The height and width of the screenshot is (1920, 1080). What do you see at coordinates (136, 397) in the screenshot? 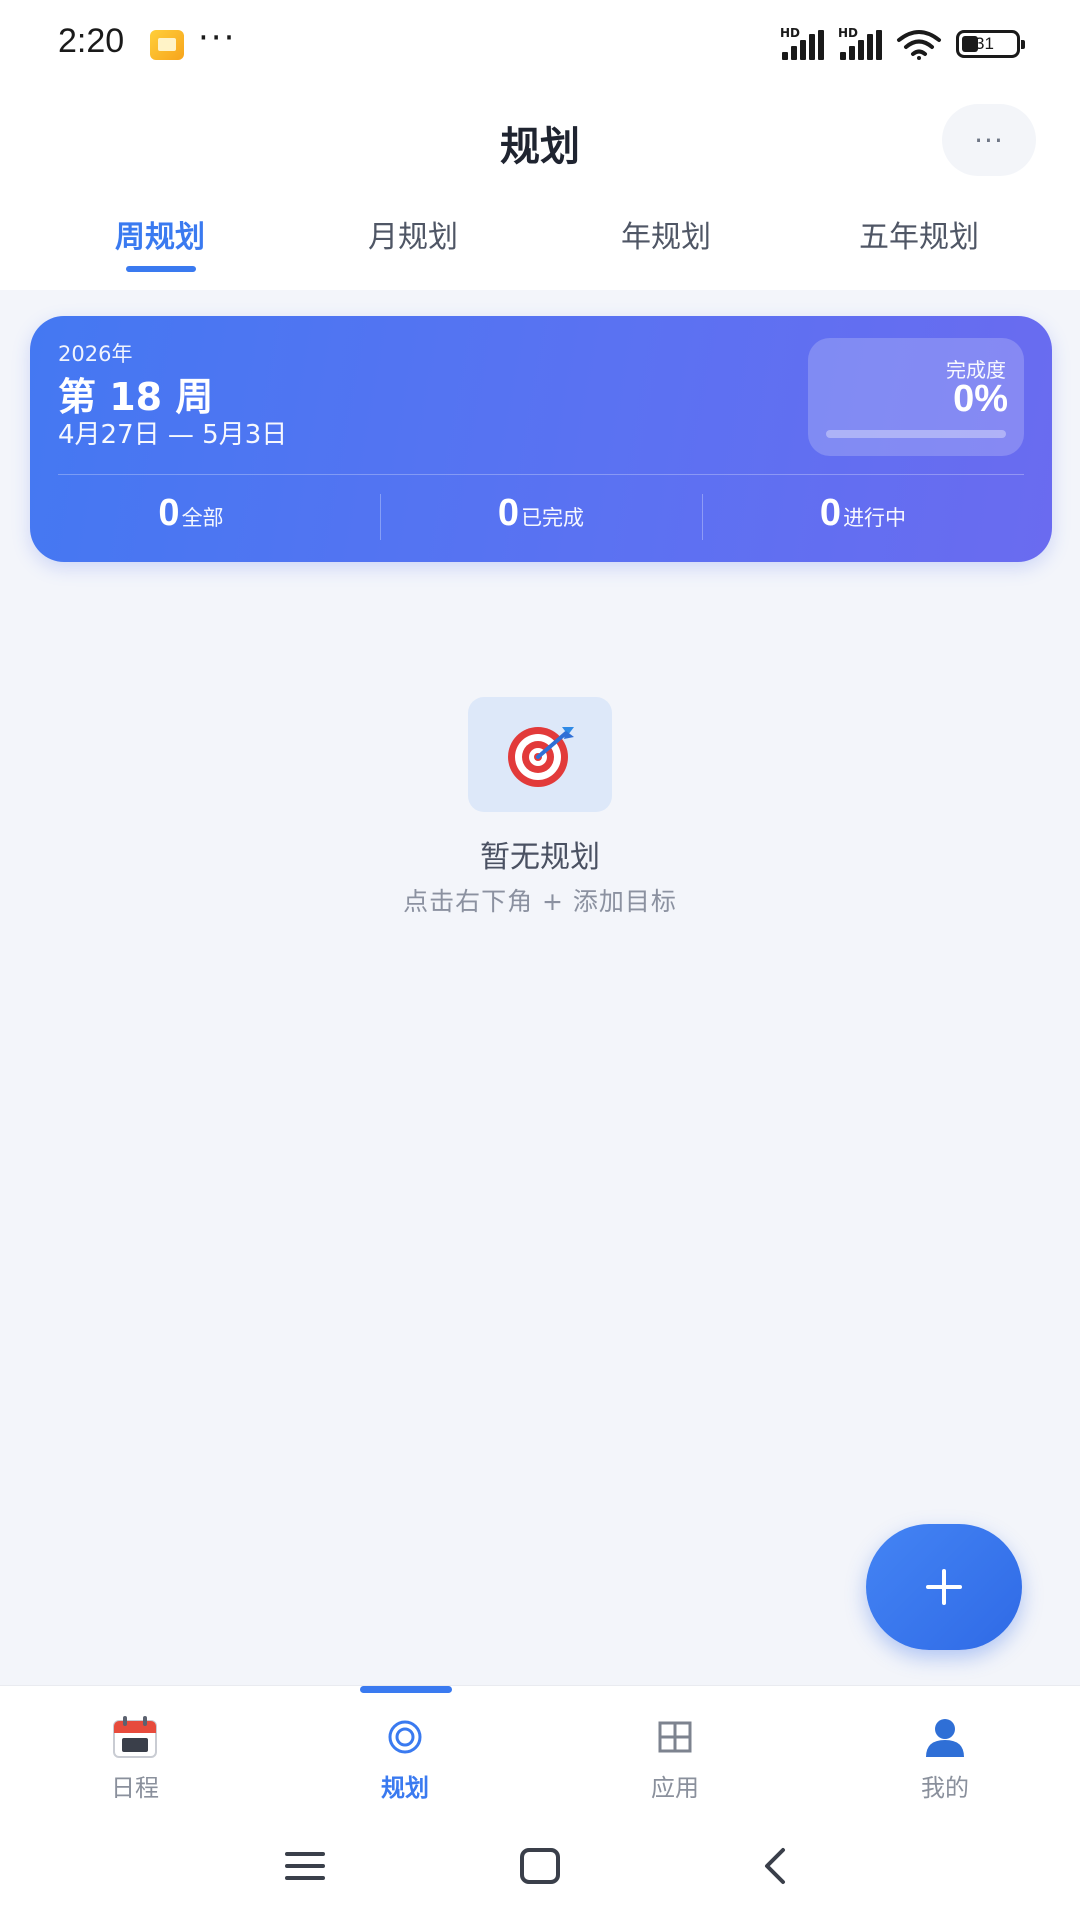
I see `card-week-number: 第 18 周` at bounding box center [136, 397].